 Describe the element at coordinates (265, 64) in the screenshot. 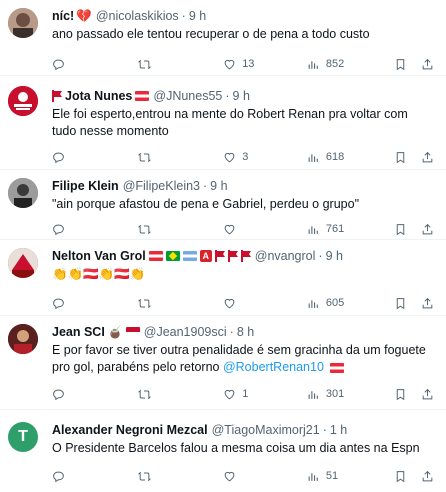

I see `like-button: 13` at that location.